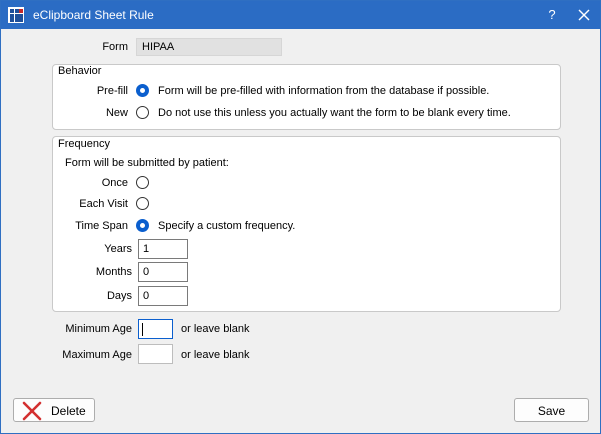 This screenshot has width=601, height=434. Describe the element at coordinates (68, 411) in the screenshot. I see `delete-button-label: Delete` at that location.